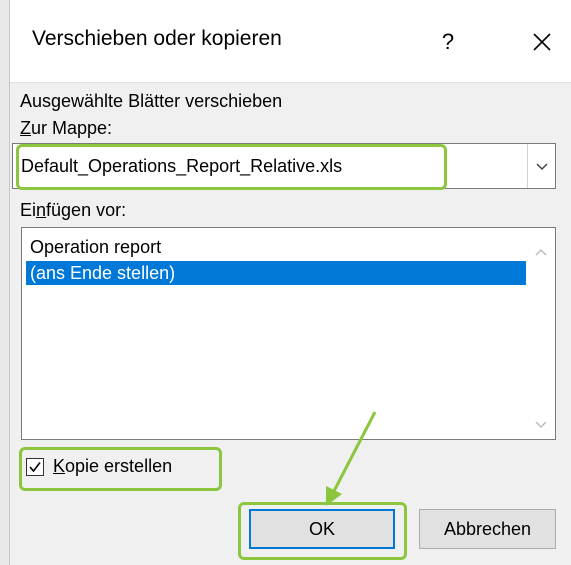 This screenshot has height=565, width=571. What do you see at coordinates (28, 210) in the screenshot?
I see `insert-before-label-pre: Ei` at bounding box center [28, 210].